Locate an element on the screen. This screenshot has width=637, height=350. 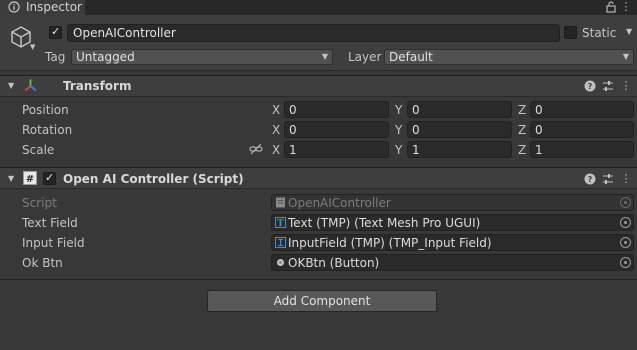
svg-text: T is located at coordinates (280, 223).